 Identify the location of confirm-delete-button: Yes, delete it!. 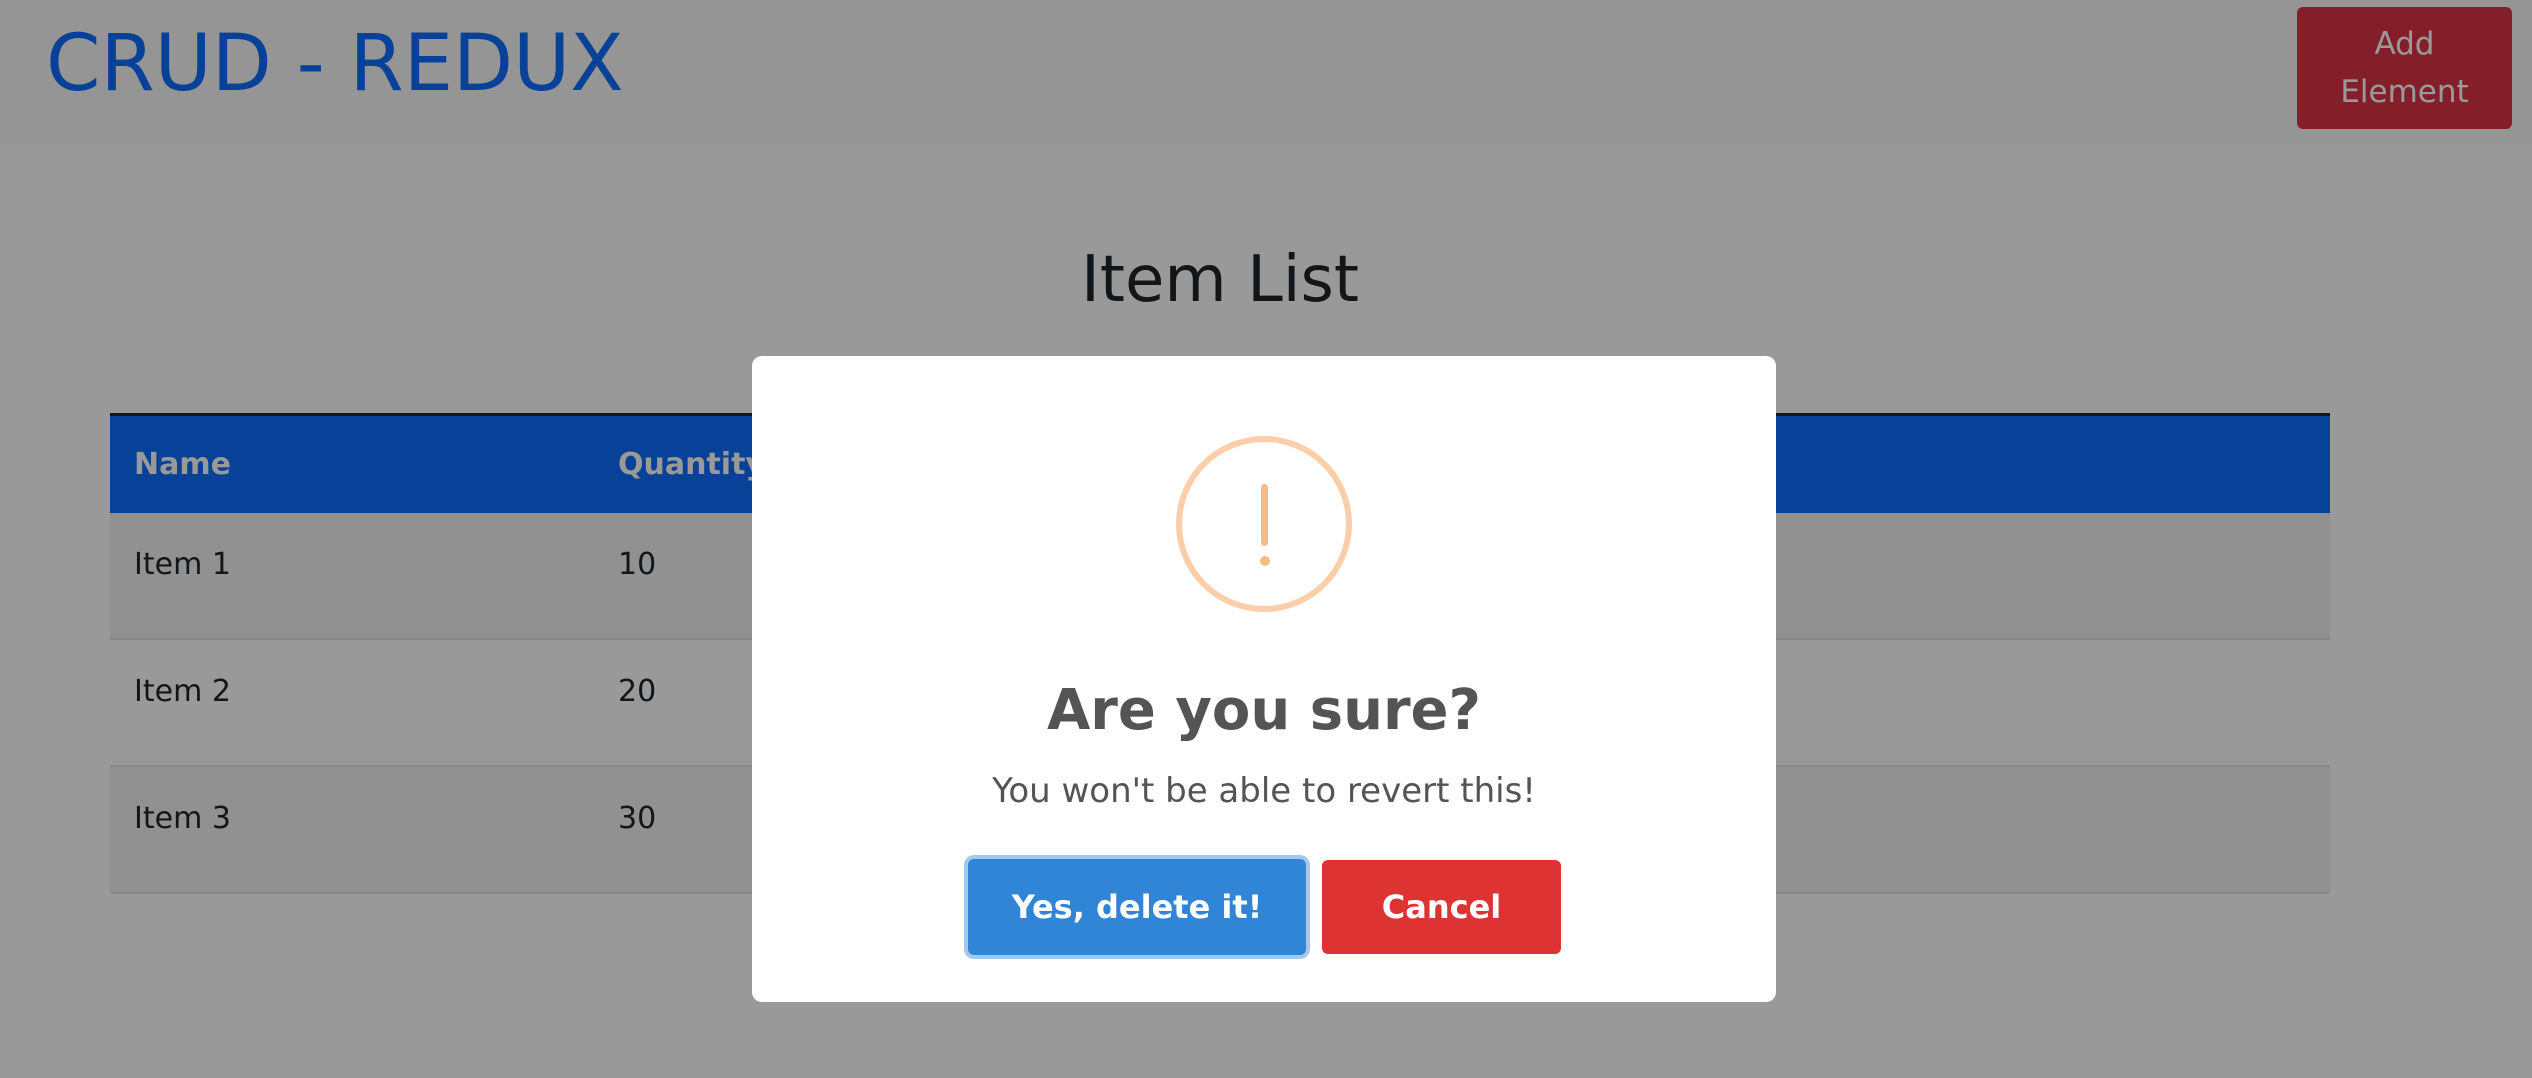
(1137, 907).